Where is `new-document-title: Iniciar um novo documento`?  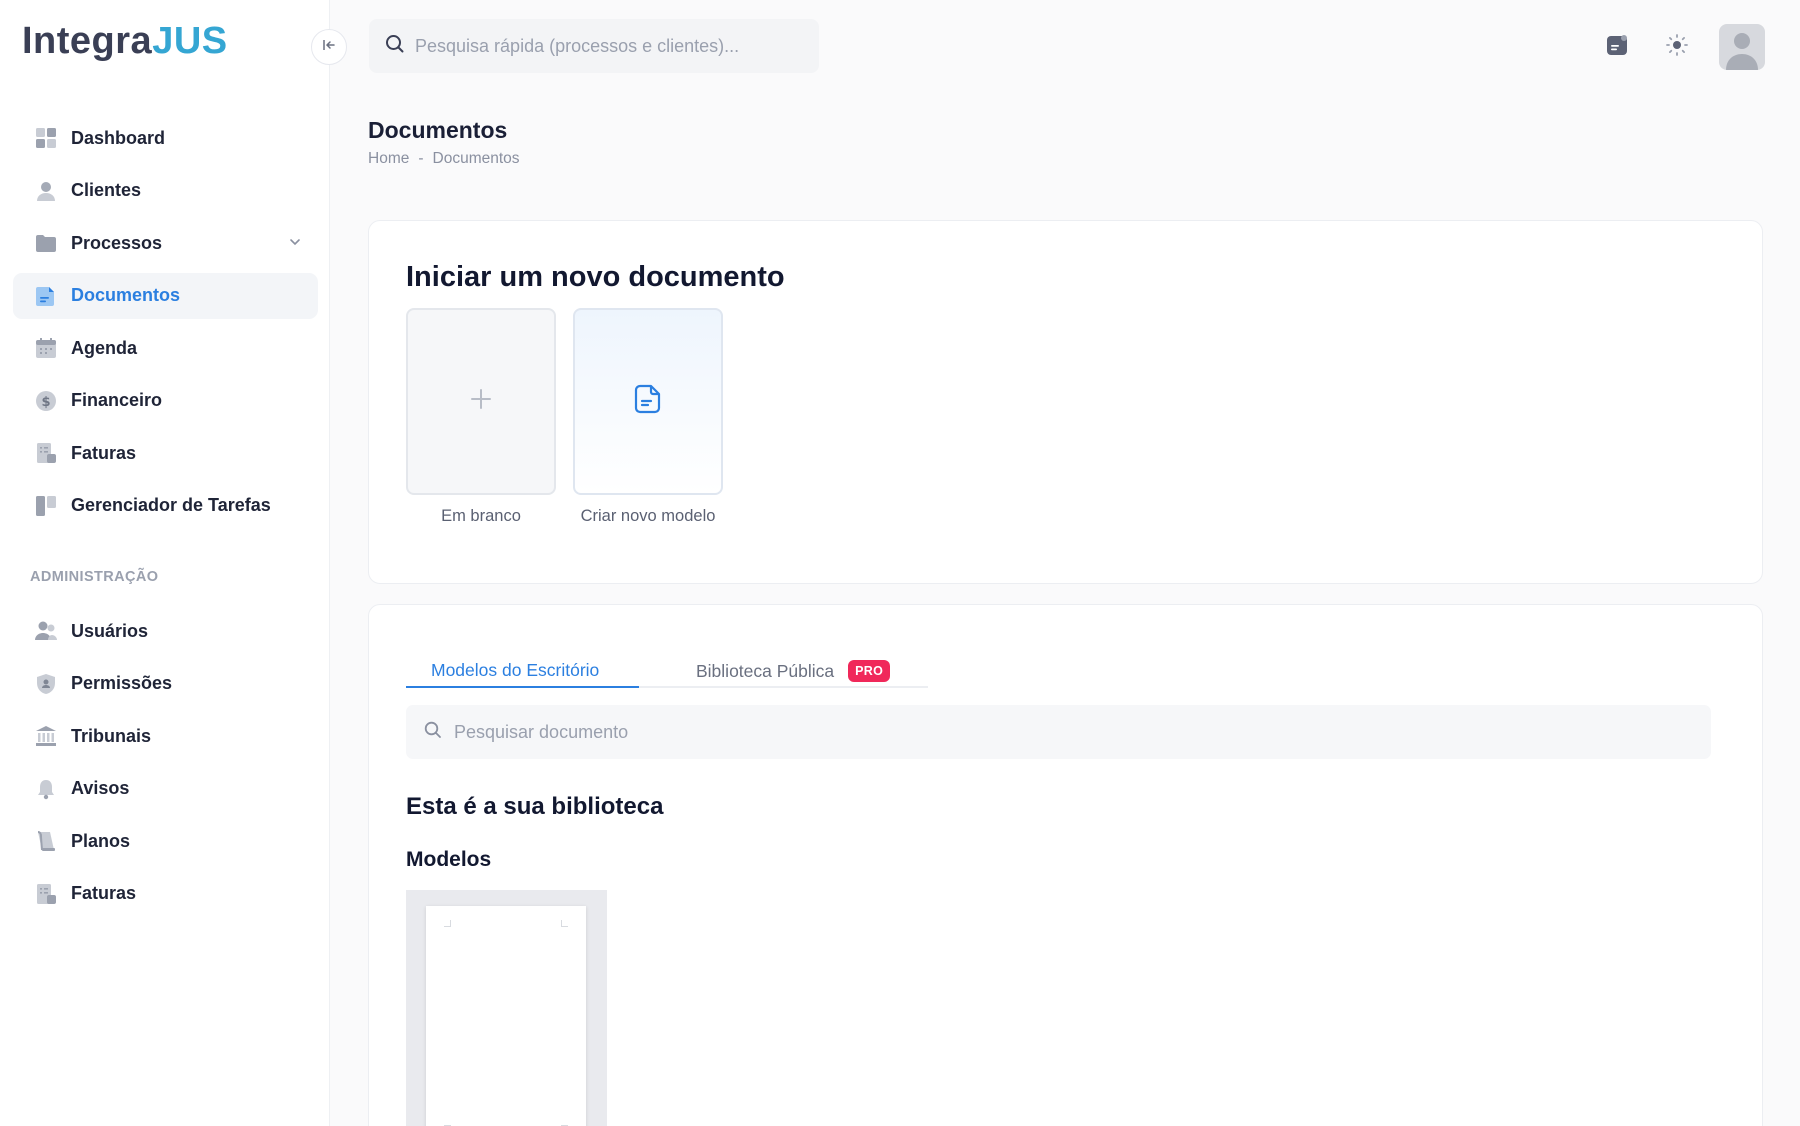
new-document-title: Iniciar um novo documento is located at coordinates (595, 277).